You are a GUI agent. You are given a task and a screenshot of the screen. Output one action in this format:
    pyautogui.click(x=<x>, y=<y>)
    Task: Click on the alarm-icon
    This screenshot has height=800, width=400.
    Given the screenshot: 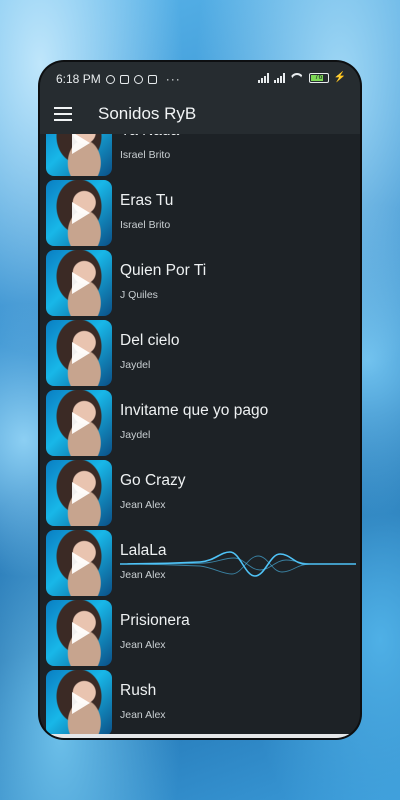 What is the action you would take?
    pyautogui.click(x=110, y=79)
    